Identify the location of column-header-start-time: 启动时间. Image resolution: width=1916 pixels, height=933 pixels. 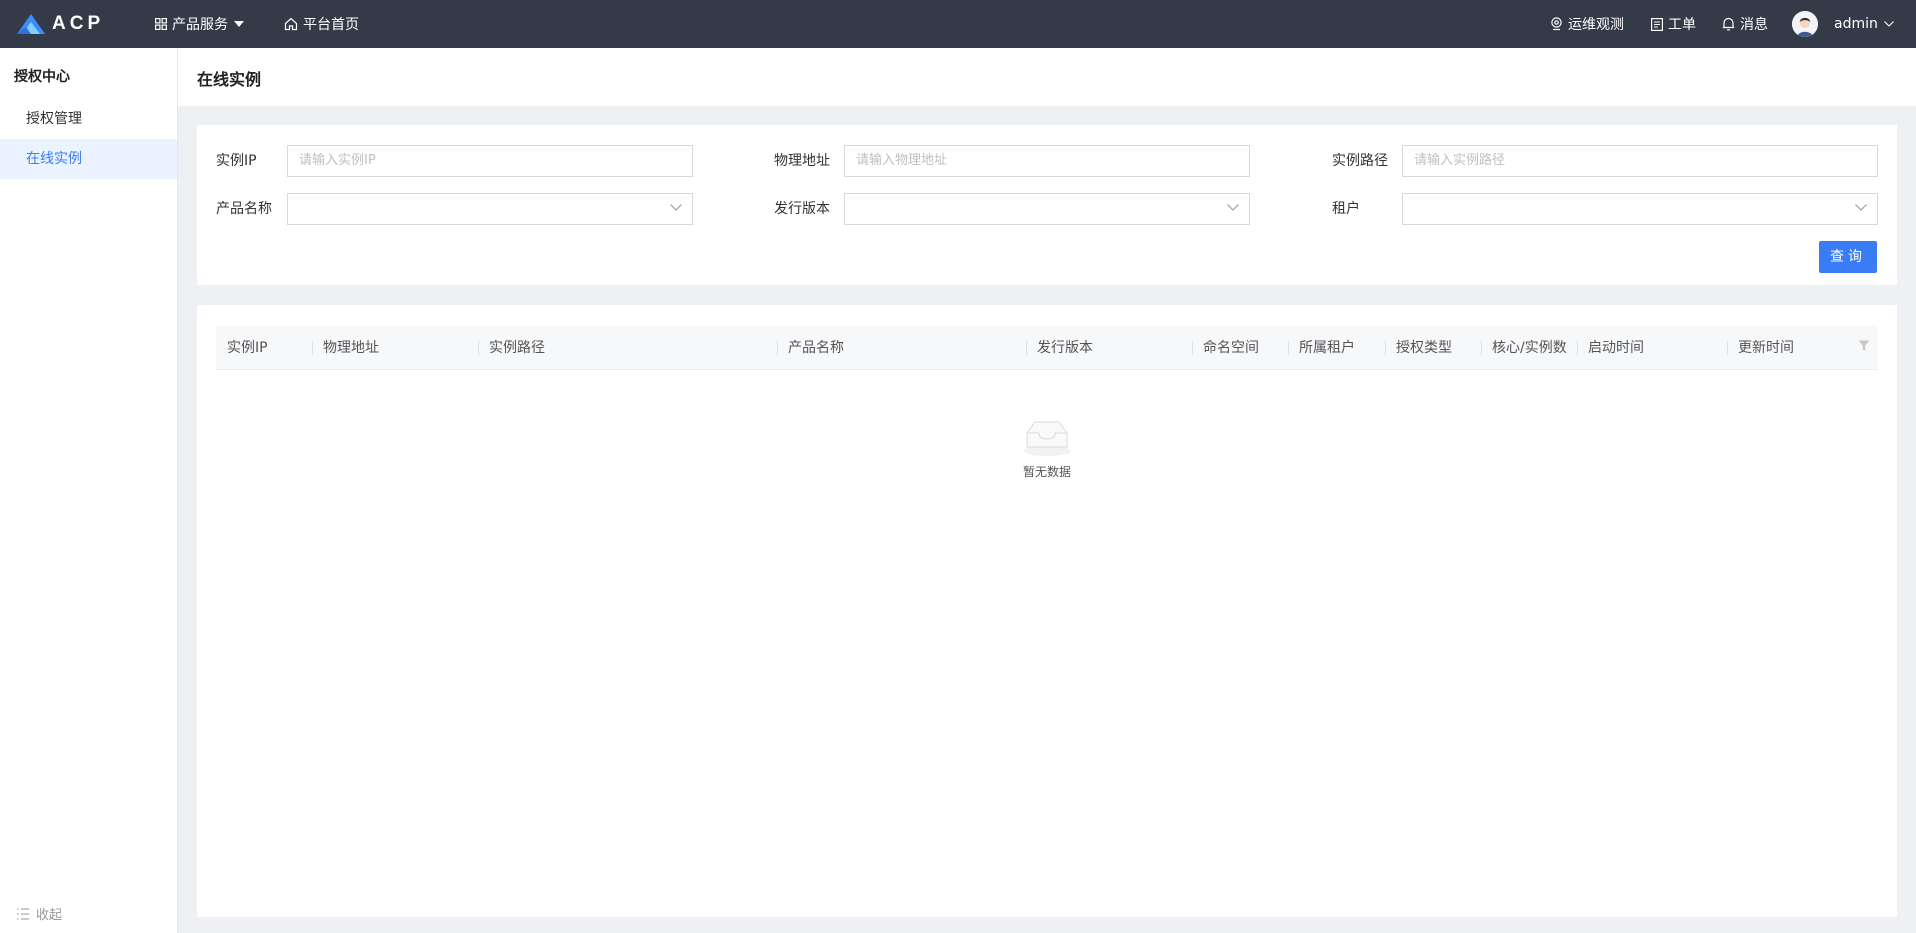
(1616, 348).